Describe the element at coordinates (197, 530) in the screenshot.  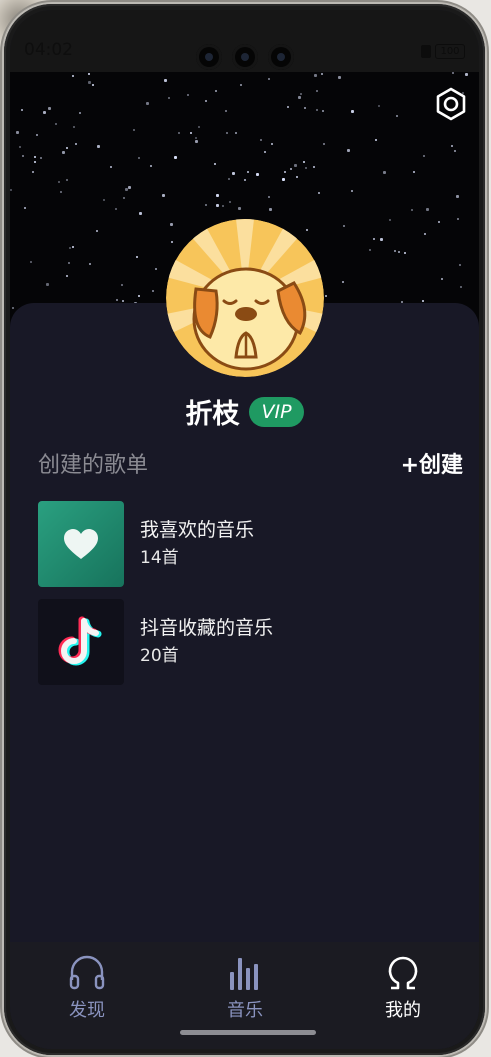
I see `playlist-name: 我喜欢的音乐` at that location.